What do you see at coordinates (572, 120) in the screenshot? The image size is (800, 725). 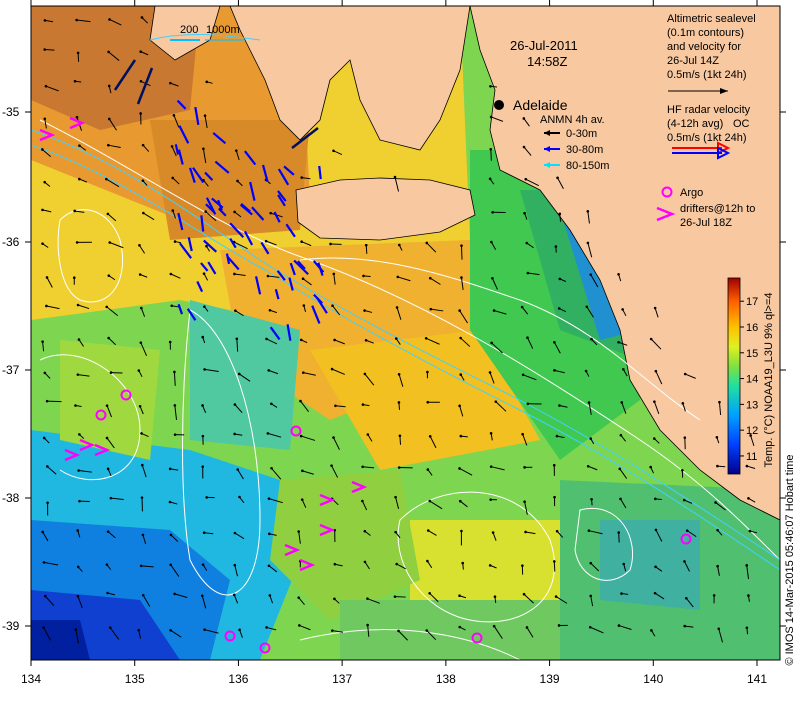 I see `anmn-legend-title: ANMN 4h av.` at bounding box center [572, 120].